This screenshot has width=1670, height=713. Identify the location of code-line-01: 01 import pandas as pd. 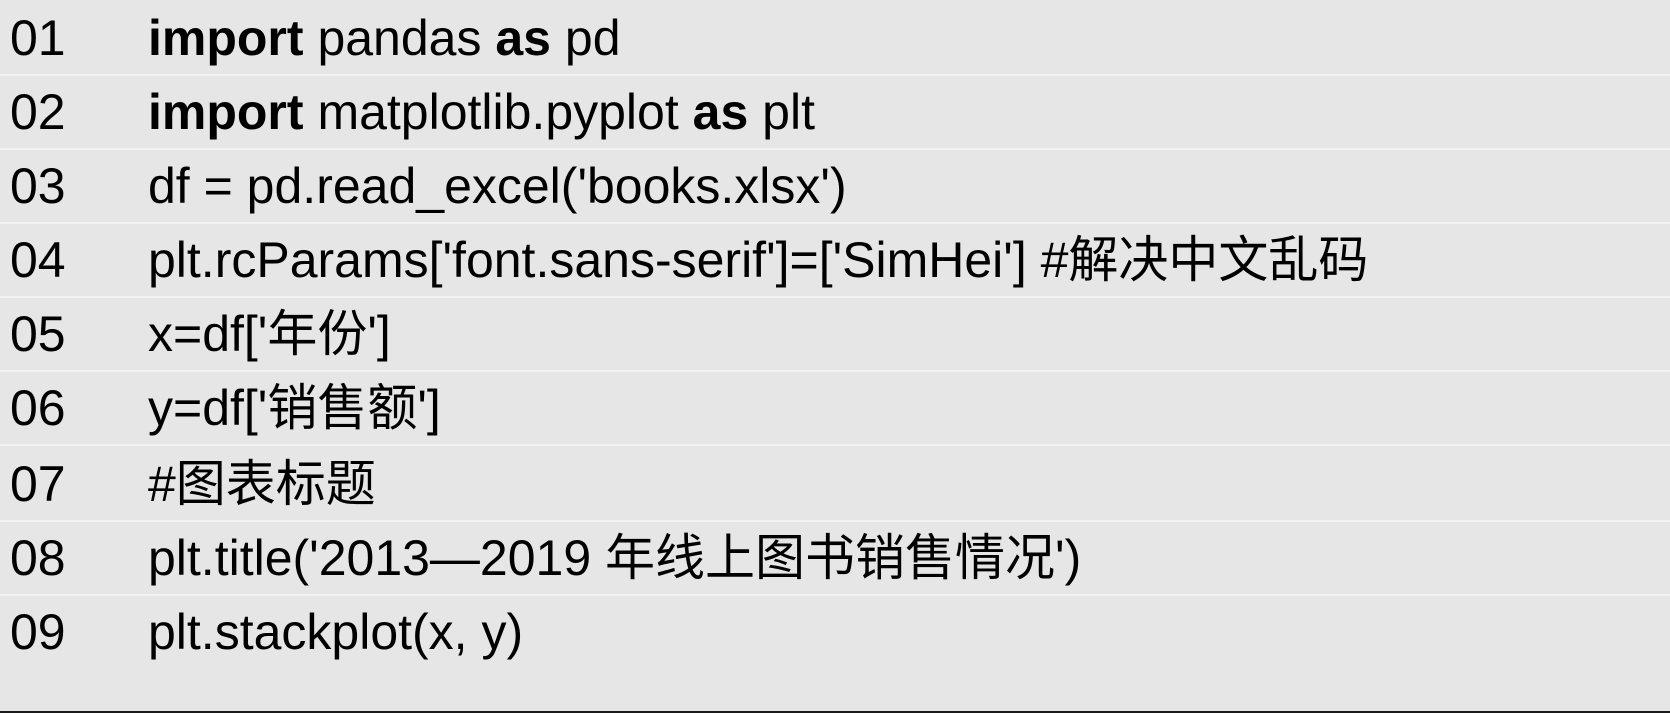
(835, 38).